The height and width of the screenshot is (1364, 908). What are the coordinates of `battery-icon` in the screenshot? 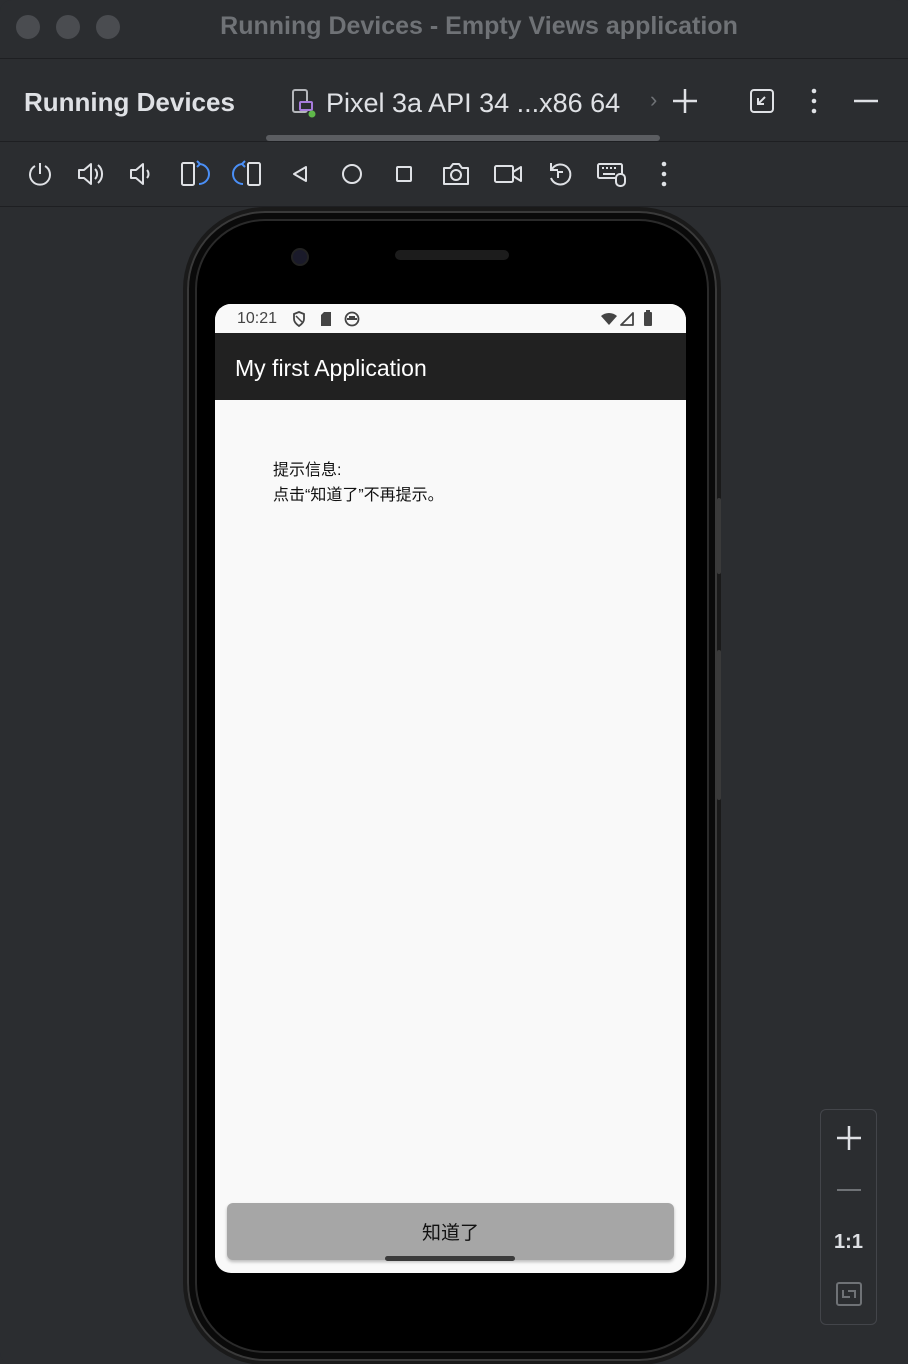 It's located at (648, 320).